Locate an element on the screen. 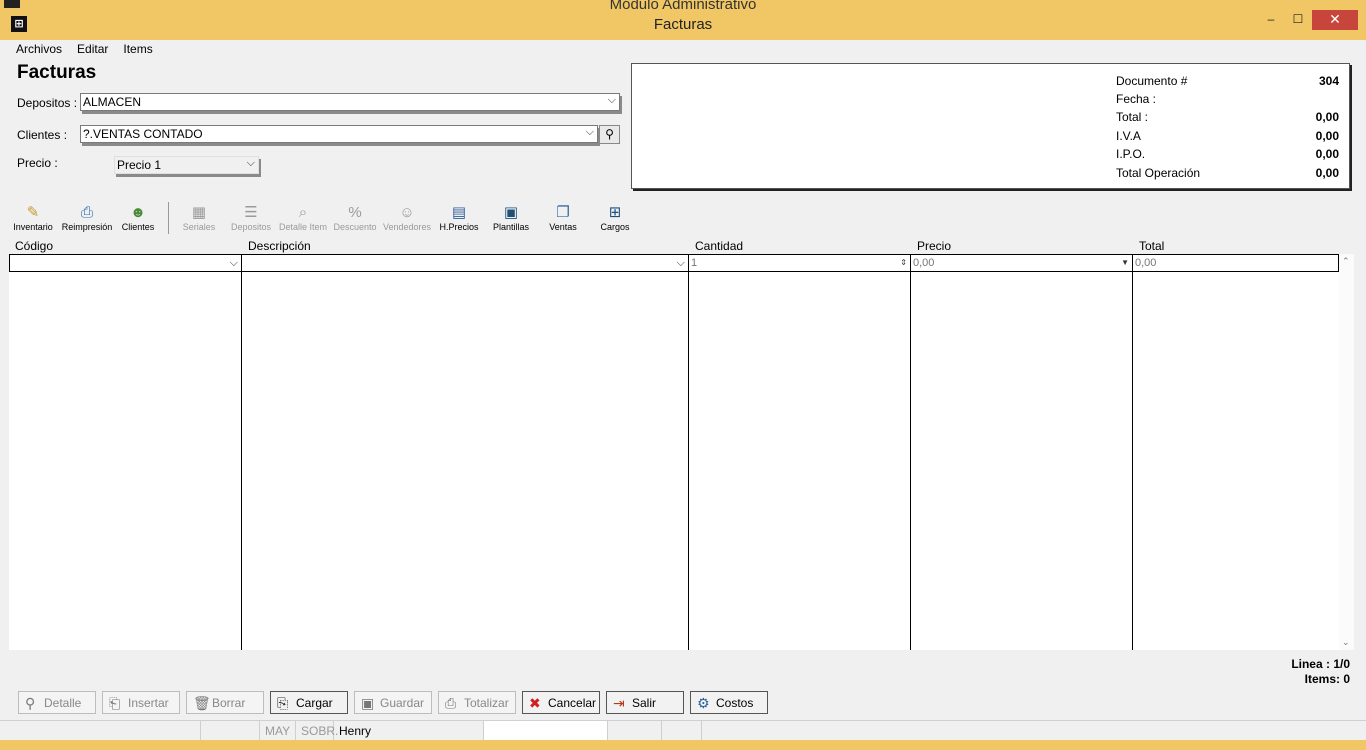  total-operacion-label: Total Operación is located at coordinates (1158, 173).